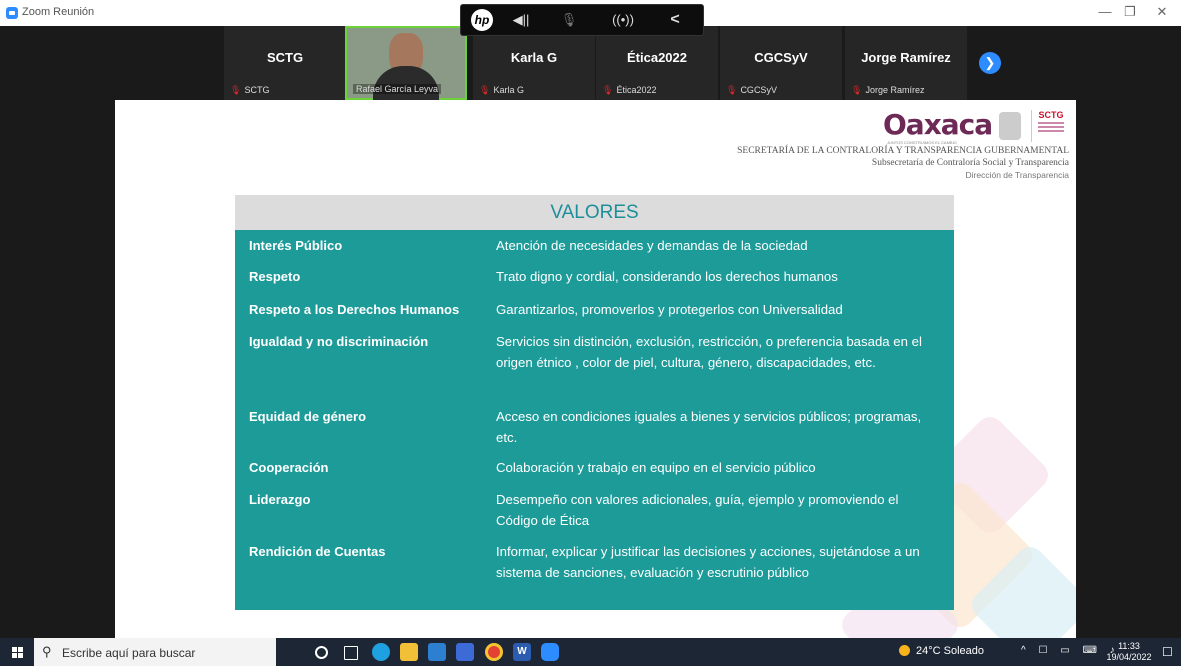 This screenshot has height=666, width=1181. Describe the element at coordinates (381, 652) in the screenshot. I see `edge-browser-icon` at that location.